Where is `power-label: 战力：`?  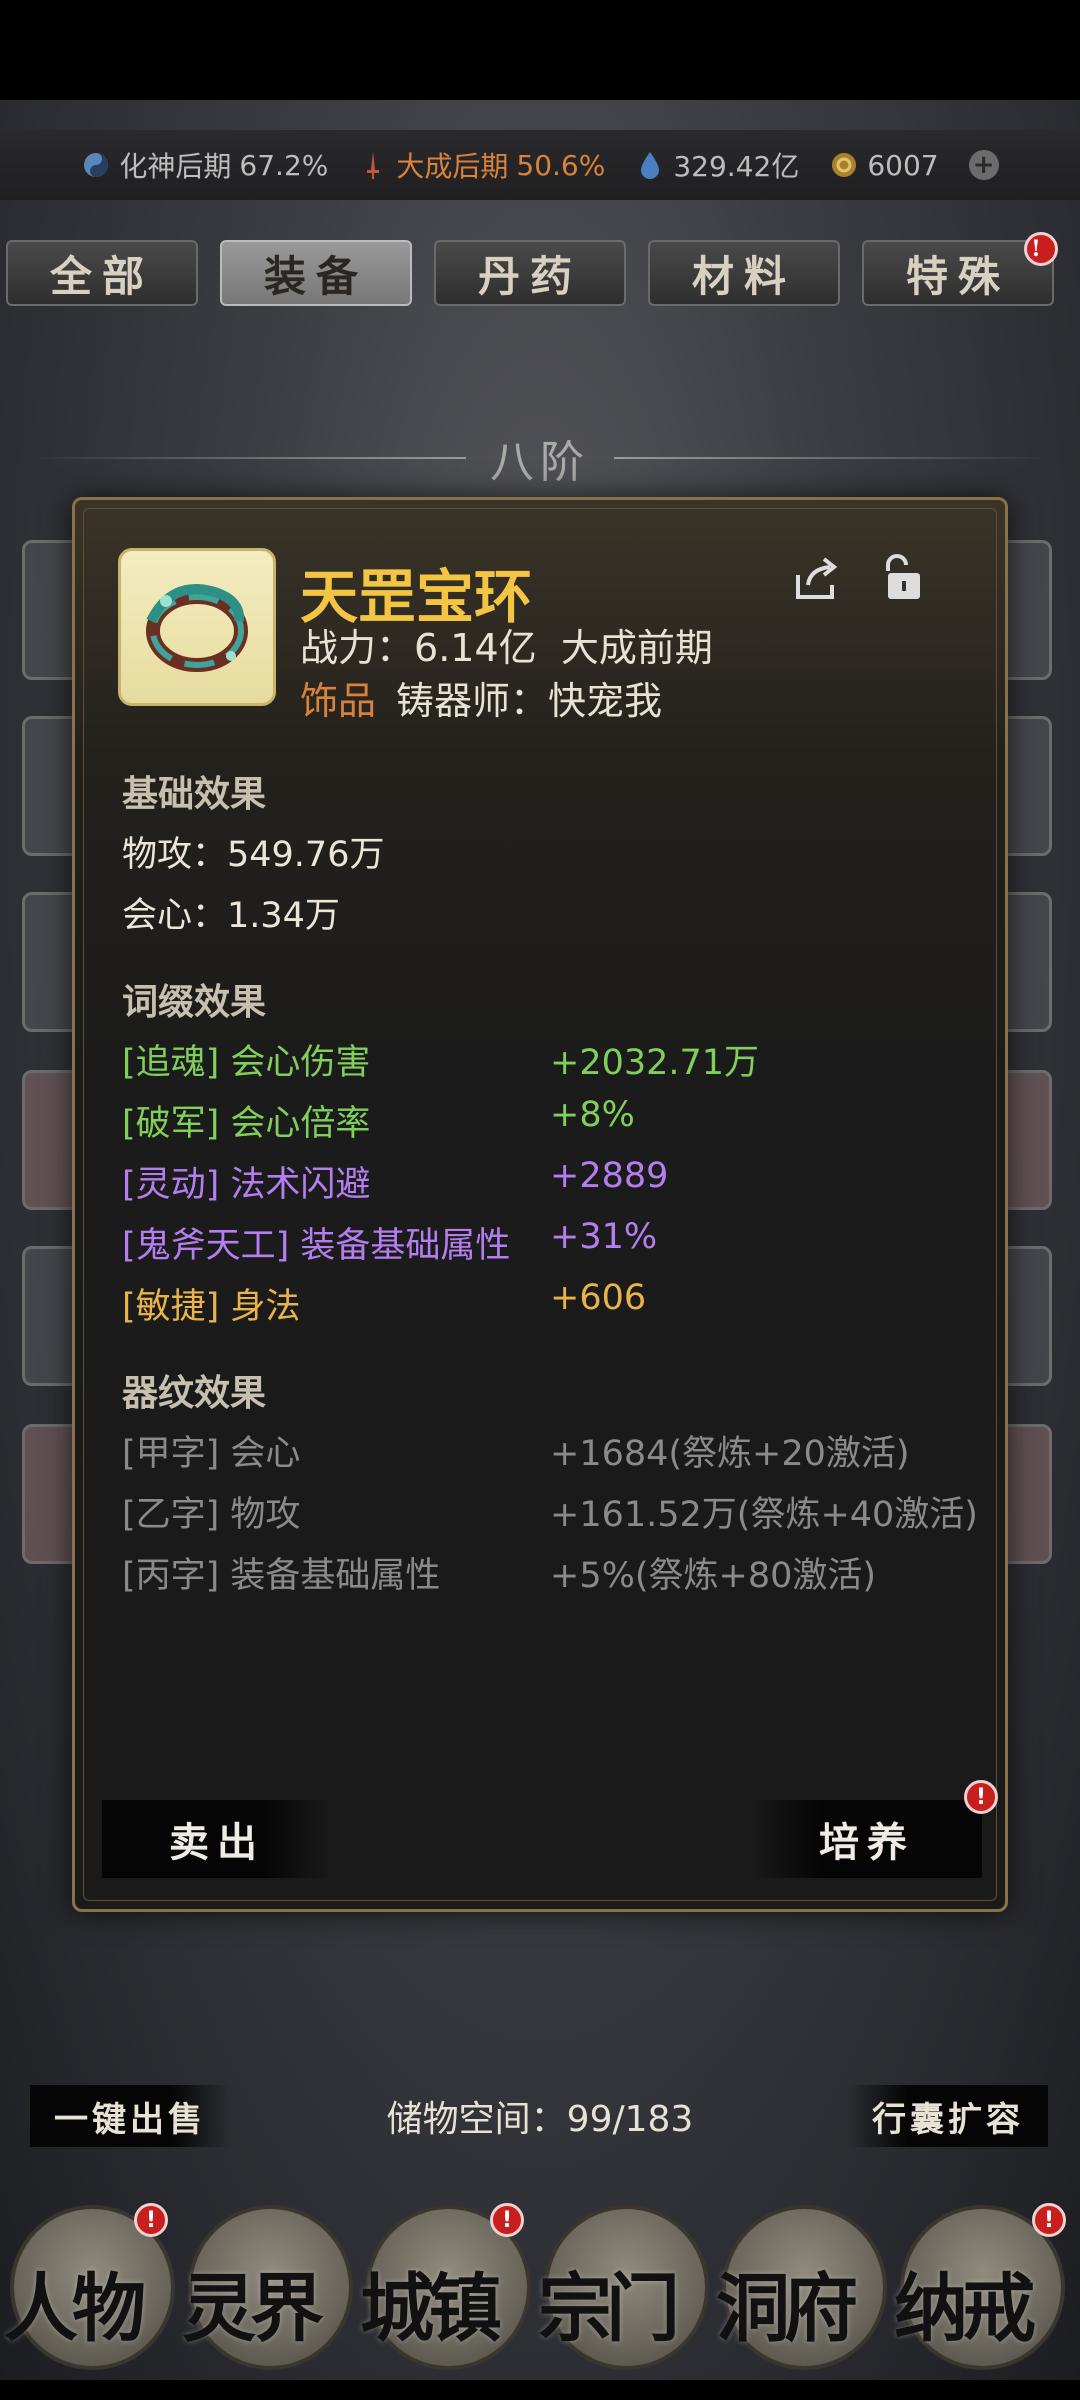 power-label: 战力： is located at coordinates (357, 648).